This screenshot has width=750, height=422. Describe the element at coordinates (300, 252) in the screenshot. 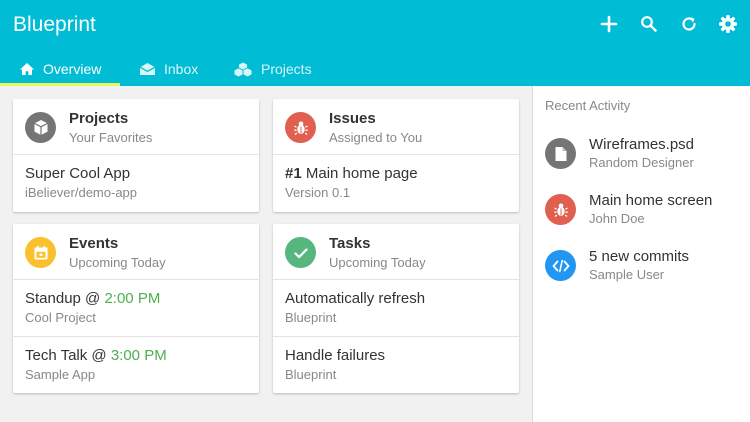

I see `check-icon` at that location.